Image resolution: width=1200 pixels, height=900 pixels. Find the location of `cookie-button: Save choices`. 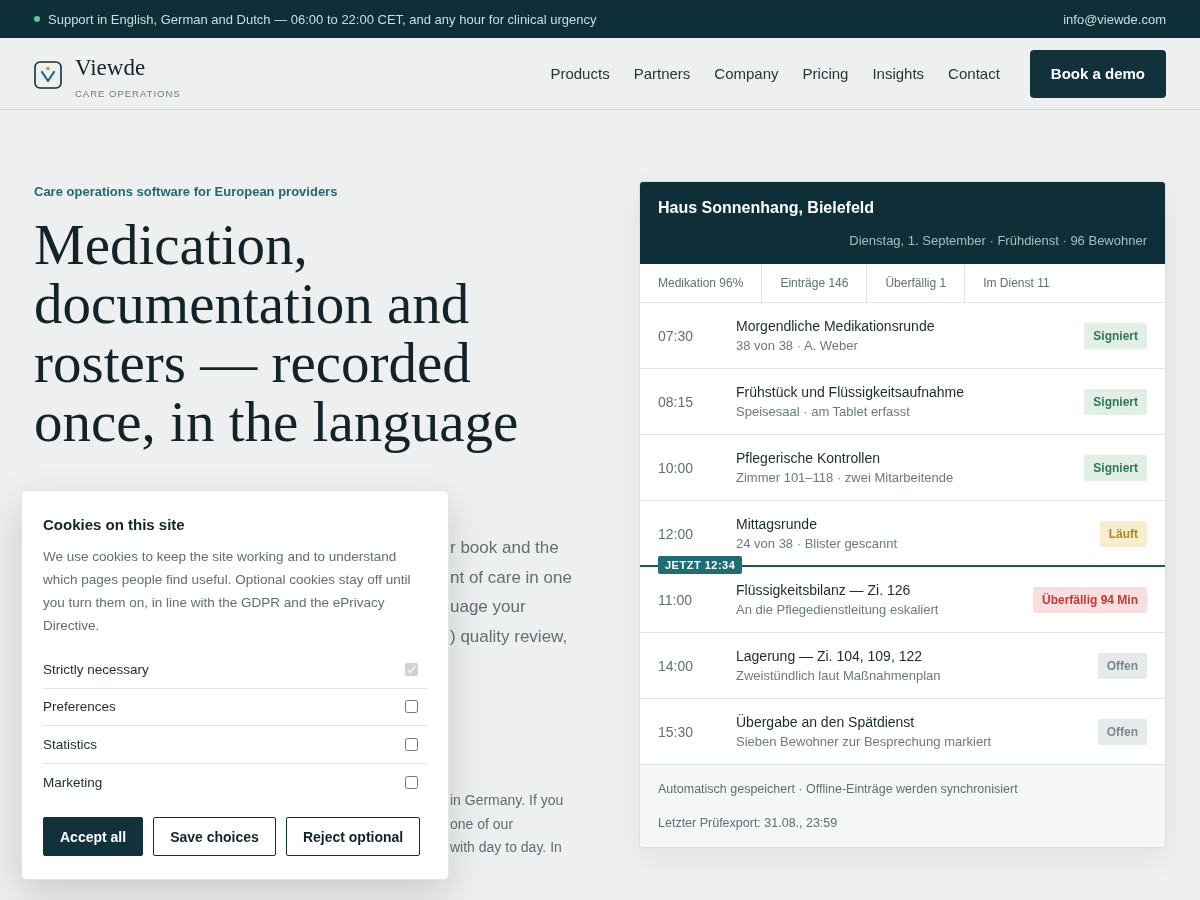

cookie-button: Save choices is located at coordinates (214, 836).